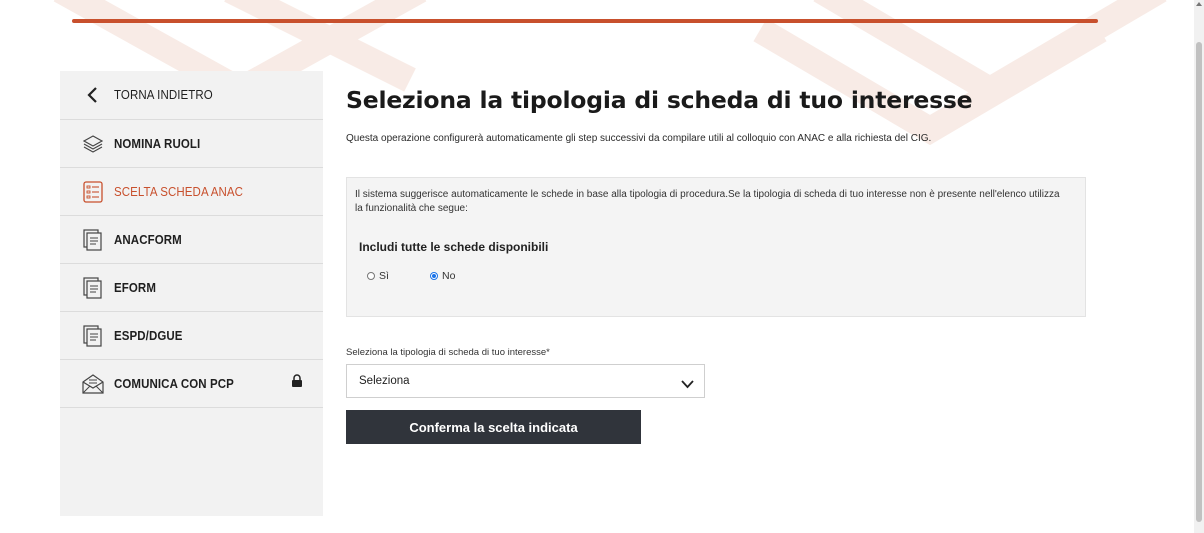  What do you see at coordinates (174, 383) in the screenshot?
I see `sidebar-item-label: COMUNICA CON PCP` at bounding box center [174, 383].